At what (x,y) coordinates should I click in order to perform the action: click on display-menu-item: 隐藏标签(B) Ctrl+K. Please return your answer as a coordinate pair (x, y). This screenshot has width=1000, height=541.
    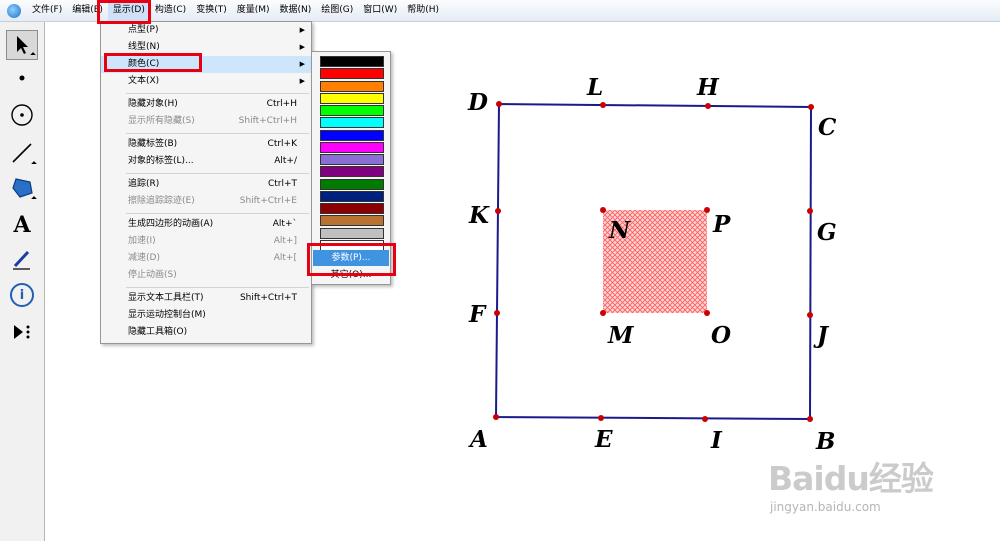
    Looking at the image, I should click on (206, 144).